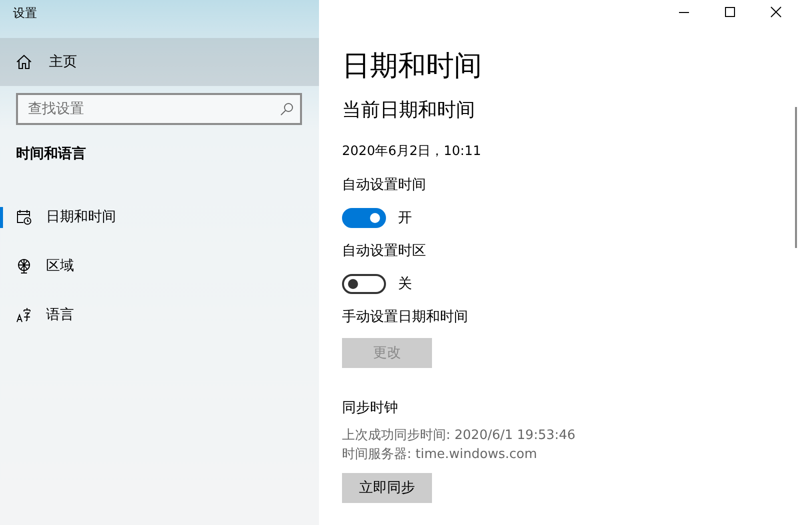 The width and height of the screenshot is (798, 525). Describe the element at coordinates (24, 314) in the screenshot. I see `language-icon` at that location.